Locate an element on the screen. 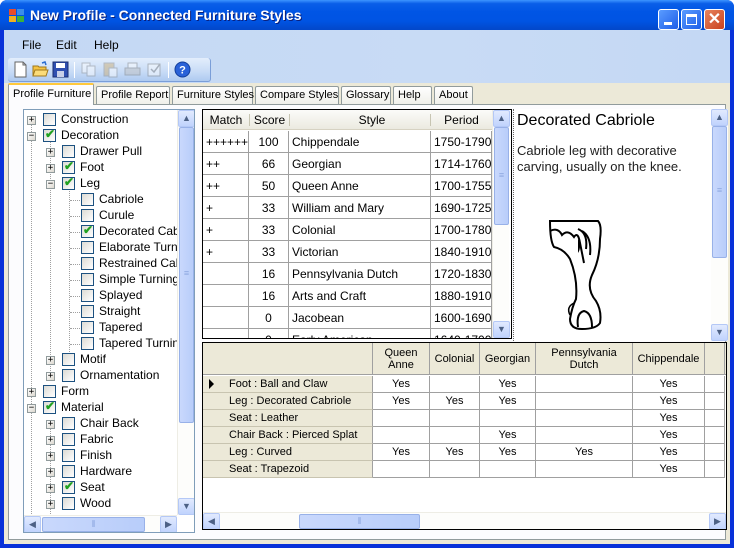 The width and height of the screenshot is (734, 548). compare-row: Seat : Leather Yes is located at coordinates (464, 418).